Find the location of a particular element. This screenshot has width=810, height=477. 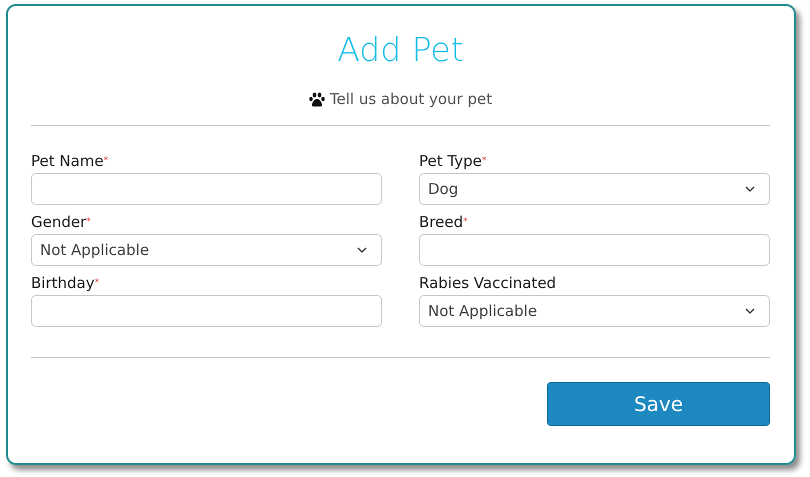

field-label: Gender* is located at coordinates (61, 222).